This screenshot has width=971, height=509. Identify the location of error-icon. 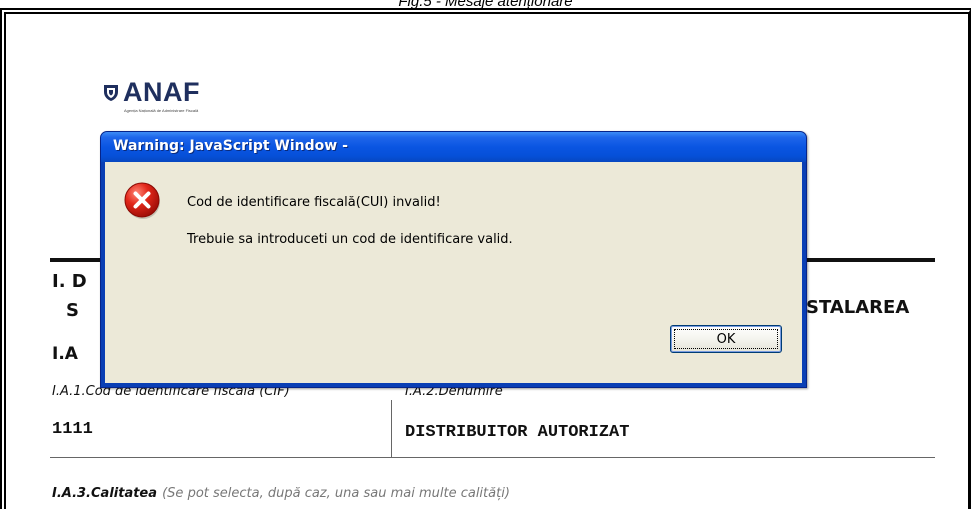
(142, 200).